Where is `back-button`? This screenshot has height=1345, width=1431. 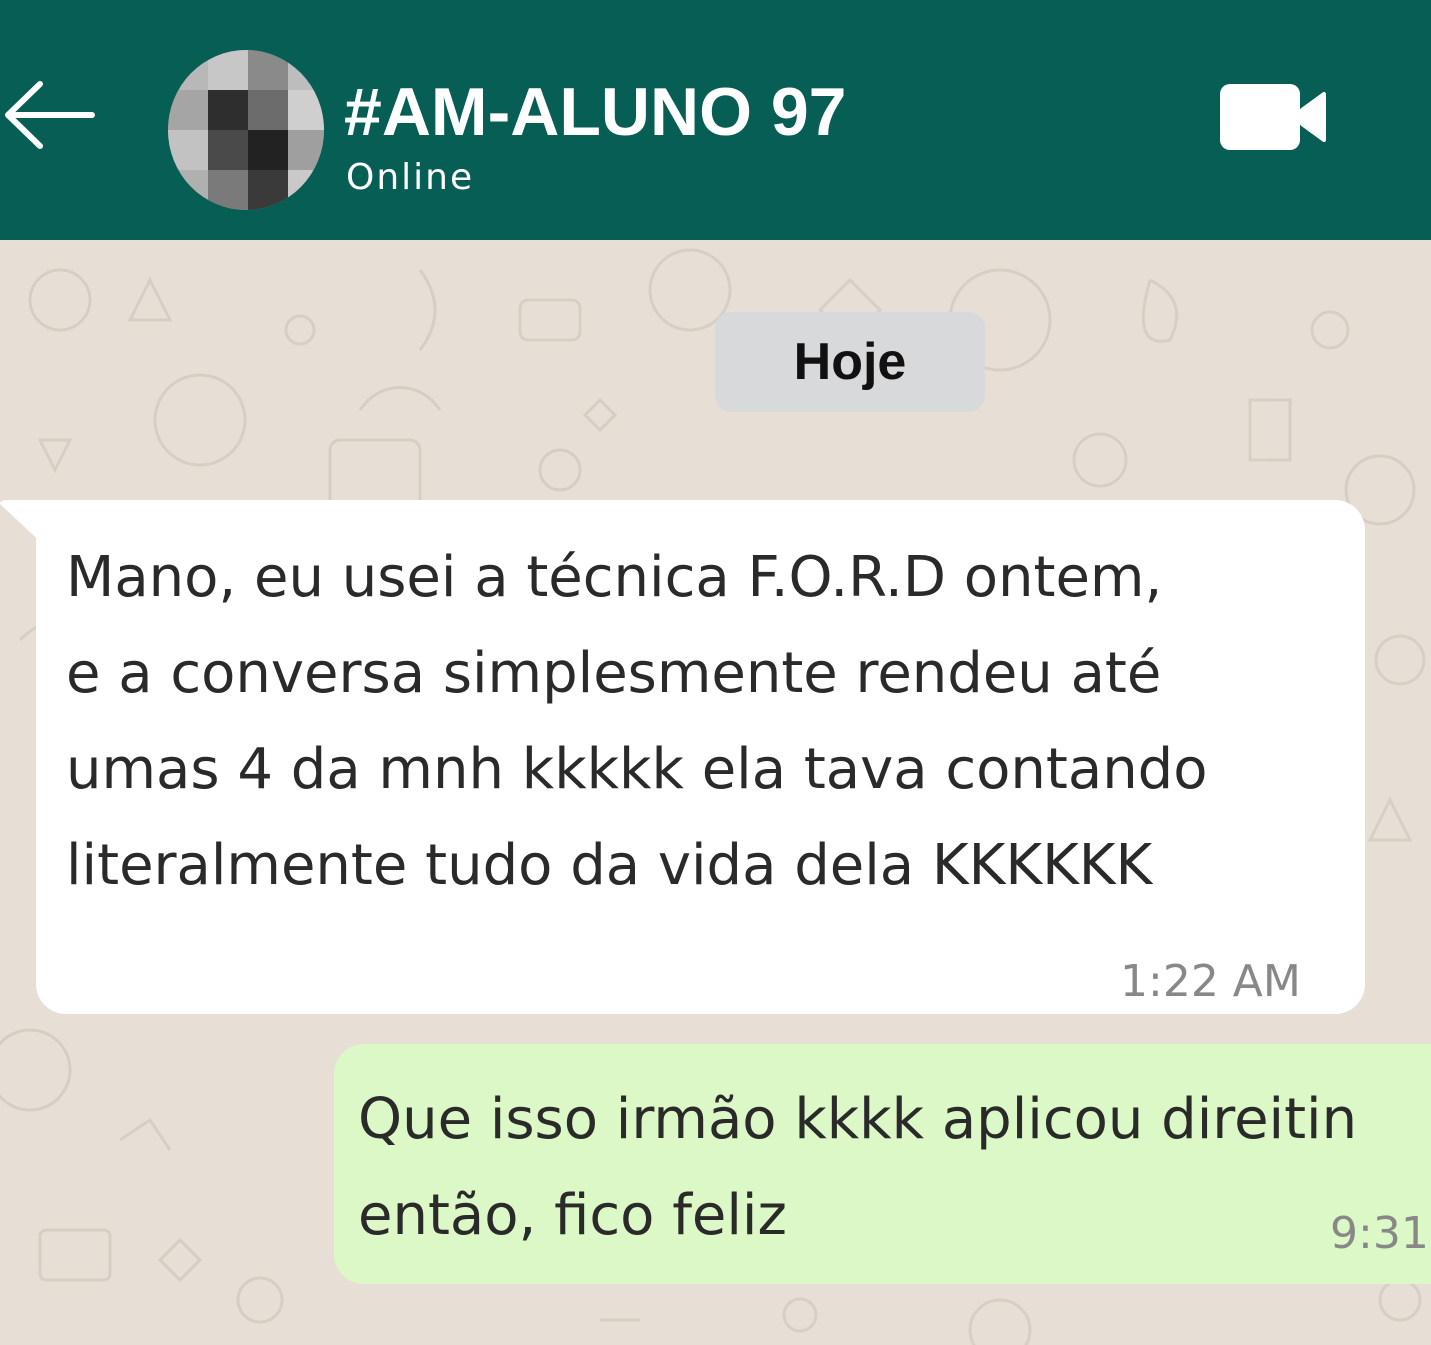 back-button is located at coordinates (50, 115).